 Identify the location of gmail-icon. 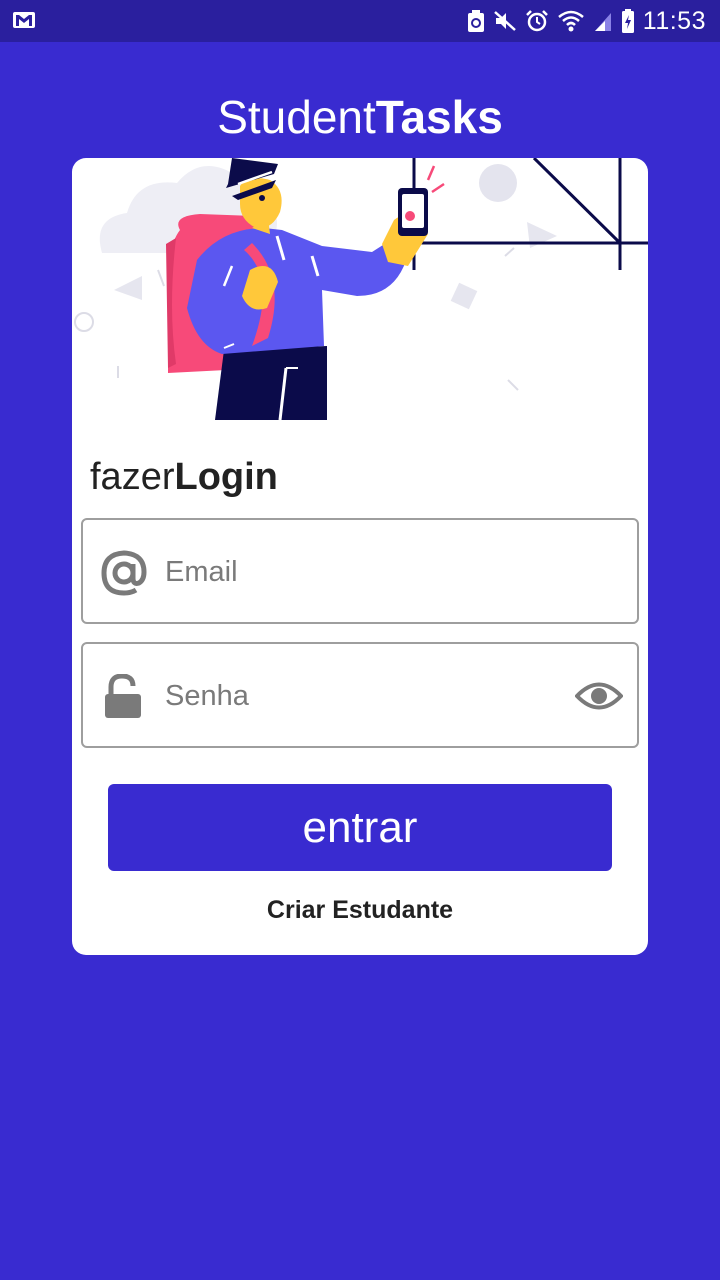
(24, 20).